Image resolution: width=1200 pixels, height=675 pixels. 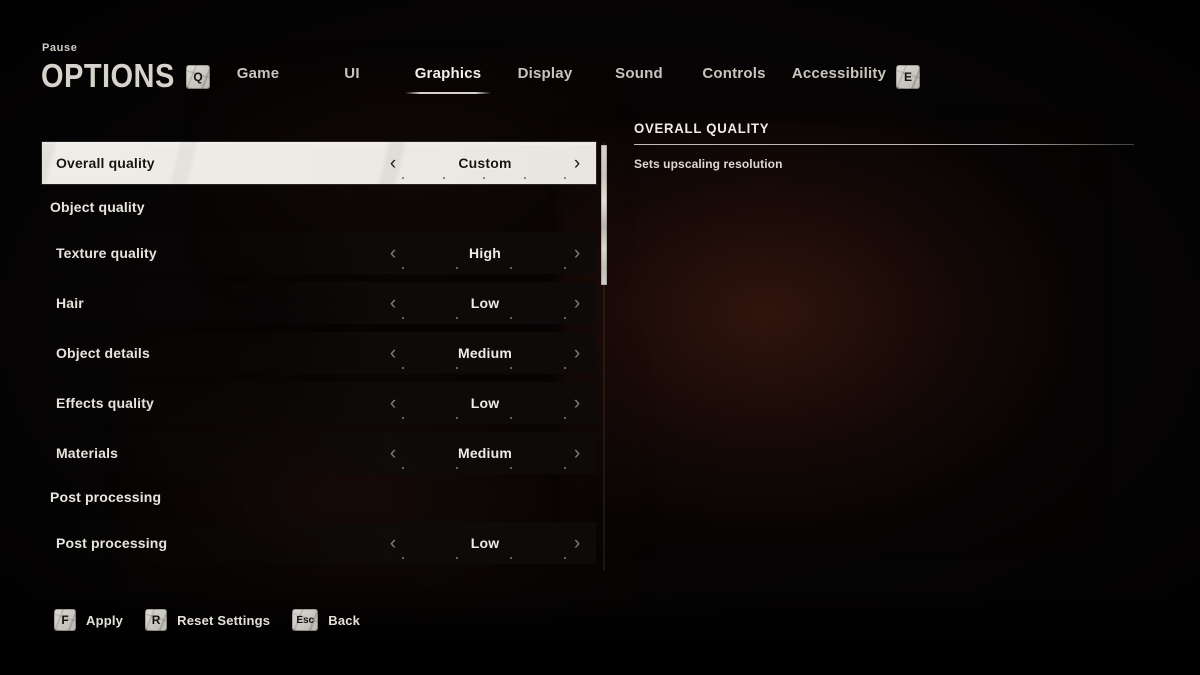 I want to click on setting-row-object-details: Object details ‹ Medium ›, so click(x=319, y=353).